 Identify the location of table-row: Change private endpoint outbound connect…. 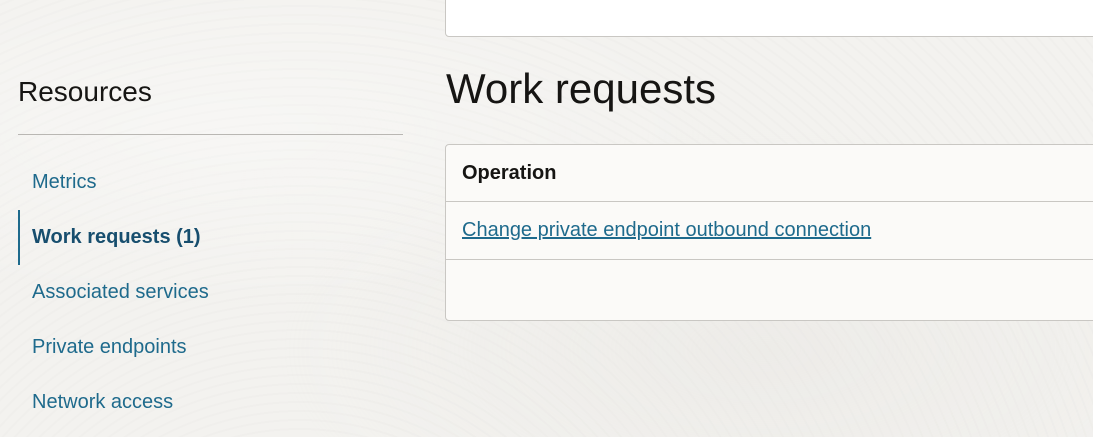
(769, 231).